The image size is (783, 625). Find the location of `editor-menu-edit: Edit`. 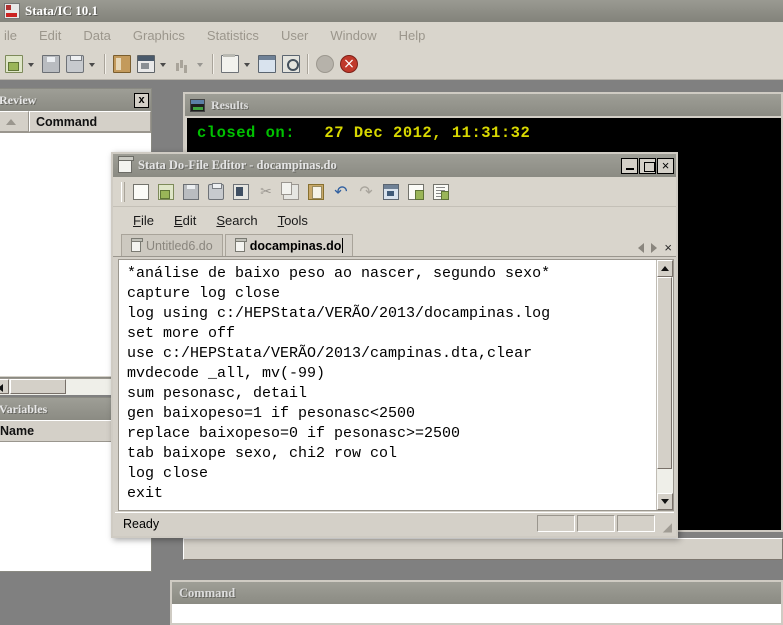

editor-menu-edit: Edit is located at coordinates (185, 220).